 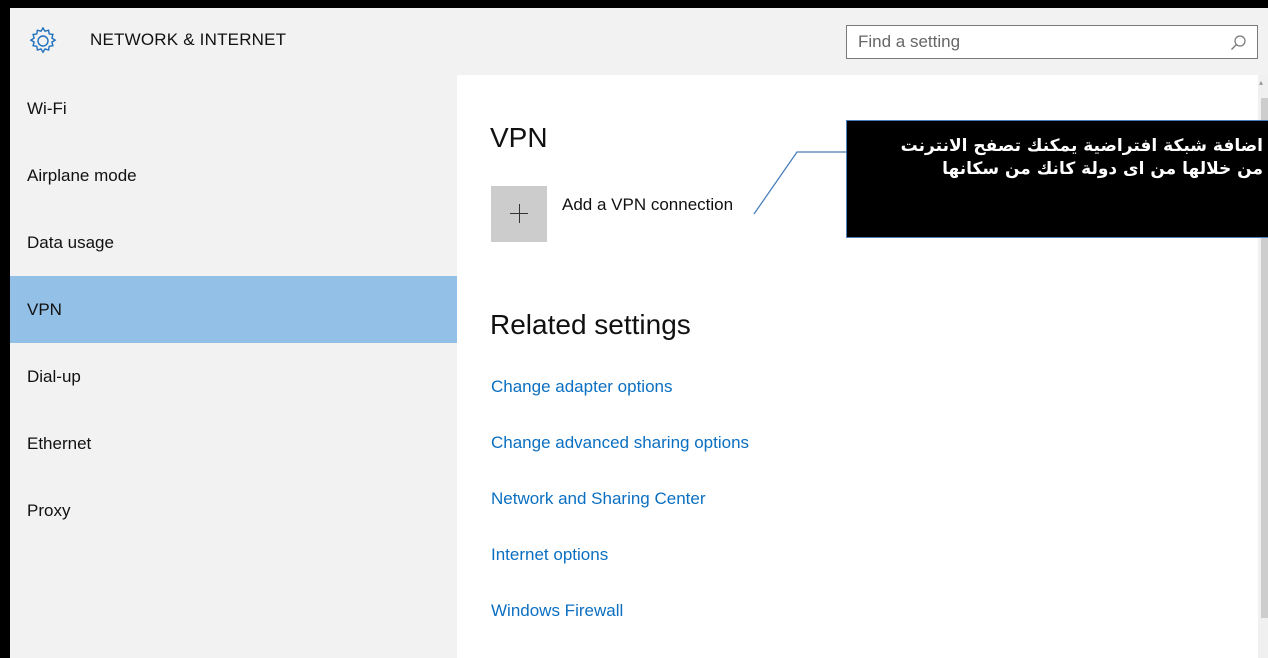 I want to click on sidebar-item-label: Dial-up, so click(x=54, y=376).